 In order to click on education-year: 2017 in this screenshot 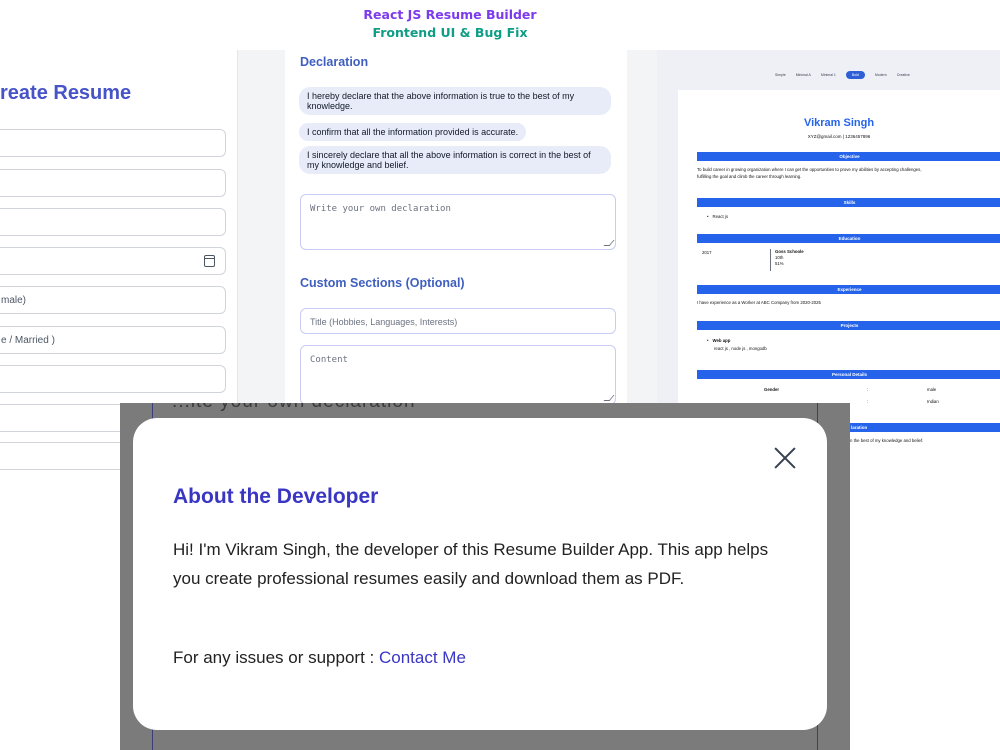, I will do `click(707, 252)`.